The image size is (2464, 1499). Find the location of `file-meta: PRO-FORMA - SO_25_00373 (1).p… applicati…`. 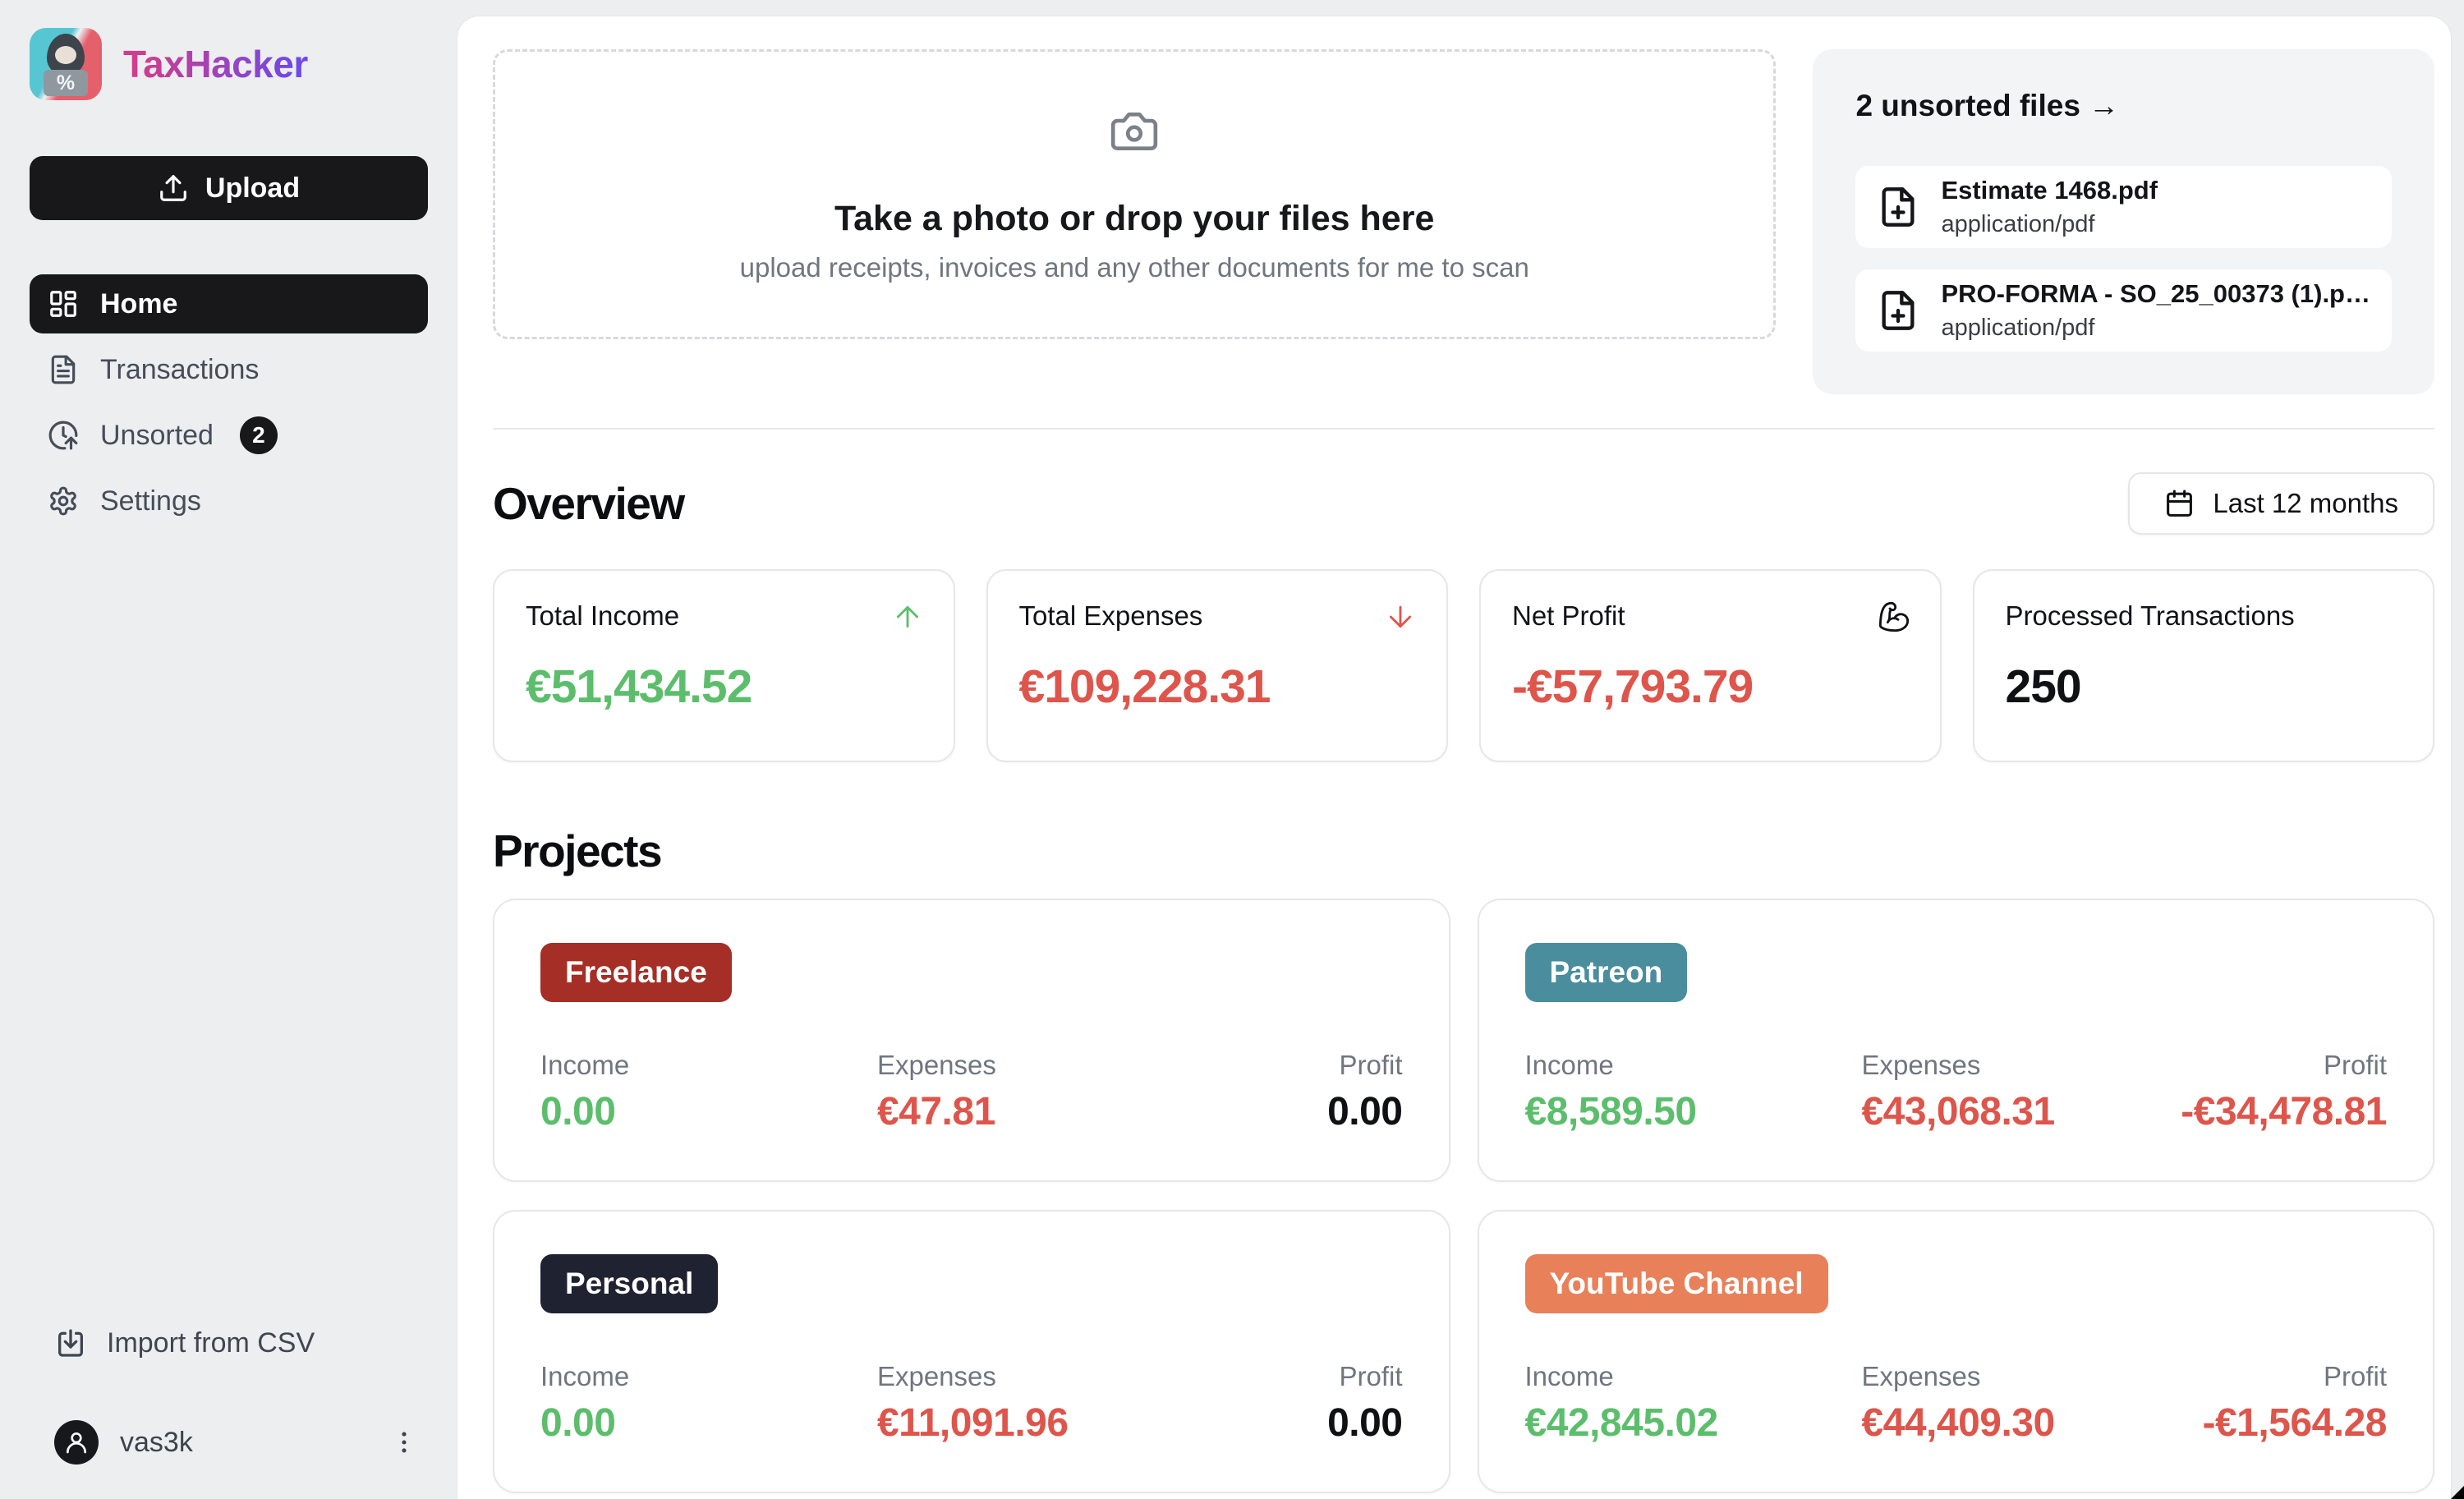

file-meta: PRO-FORMA - SO_25_00373 (1).p… applicati… is located at coordinates (2155, 310).